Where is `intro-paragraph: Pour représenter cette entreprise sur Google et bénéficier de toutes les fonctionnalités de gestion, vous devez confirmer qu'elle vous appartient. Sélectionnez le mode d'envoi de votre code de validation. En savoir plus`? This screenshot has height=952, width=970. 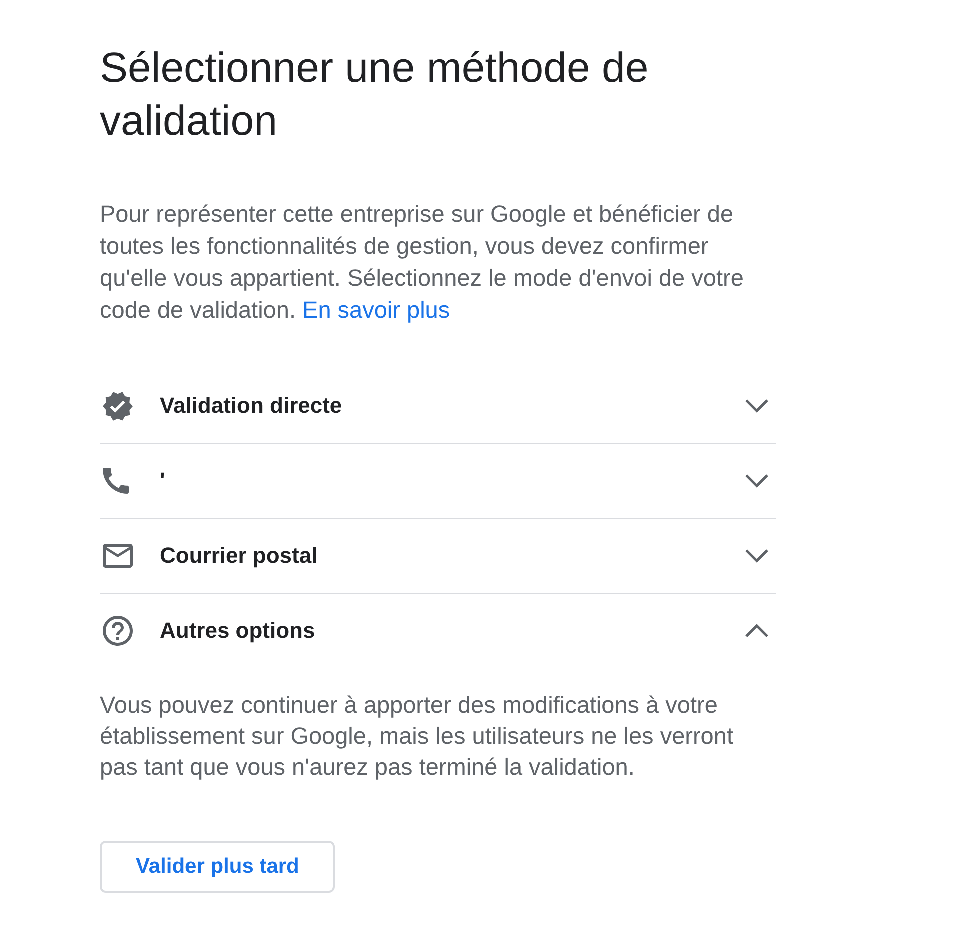 intro-paragraph: Pour représenter cette entreprise sur Google et bénéficier de toutes les fonctionnalités de gestion, vous devez confirmer qu'elle vous appartient. Sélectionnez le mode d'envoi de votre code de validation. En savoir plus is located at coordinates (422, 262).